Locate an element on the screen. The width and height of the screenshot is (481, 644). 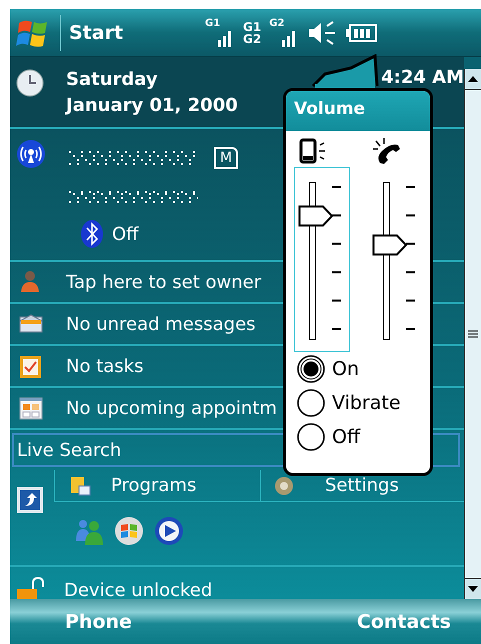
clipboard-icon is located at coordinates (31, 366).